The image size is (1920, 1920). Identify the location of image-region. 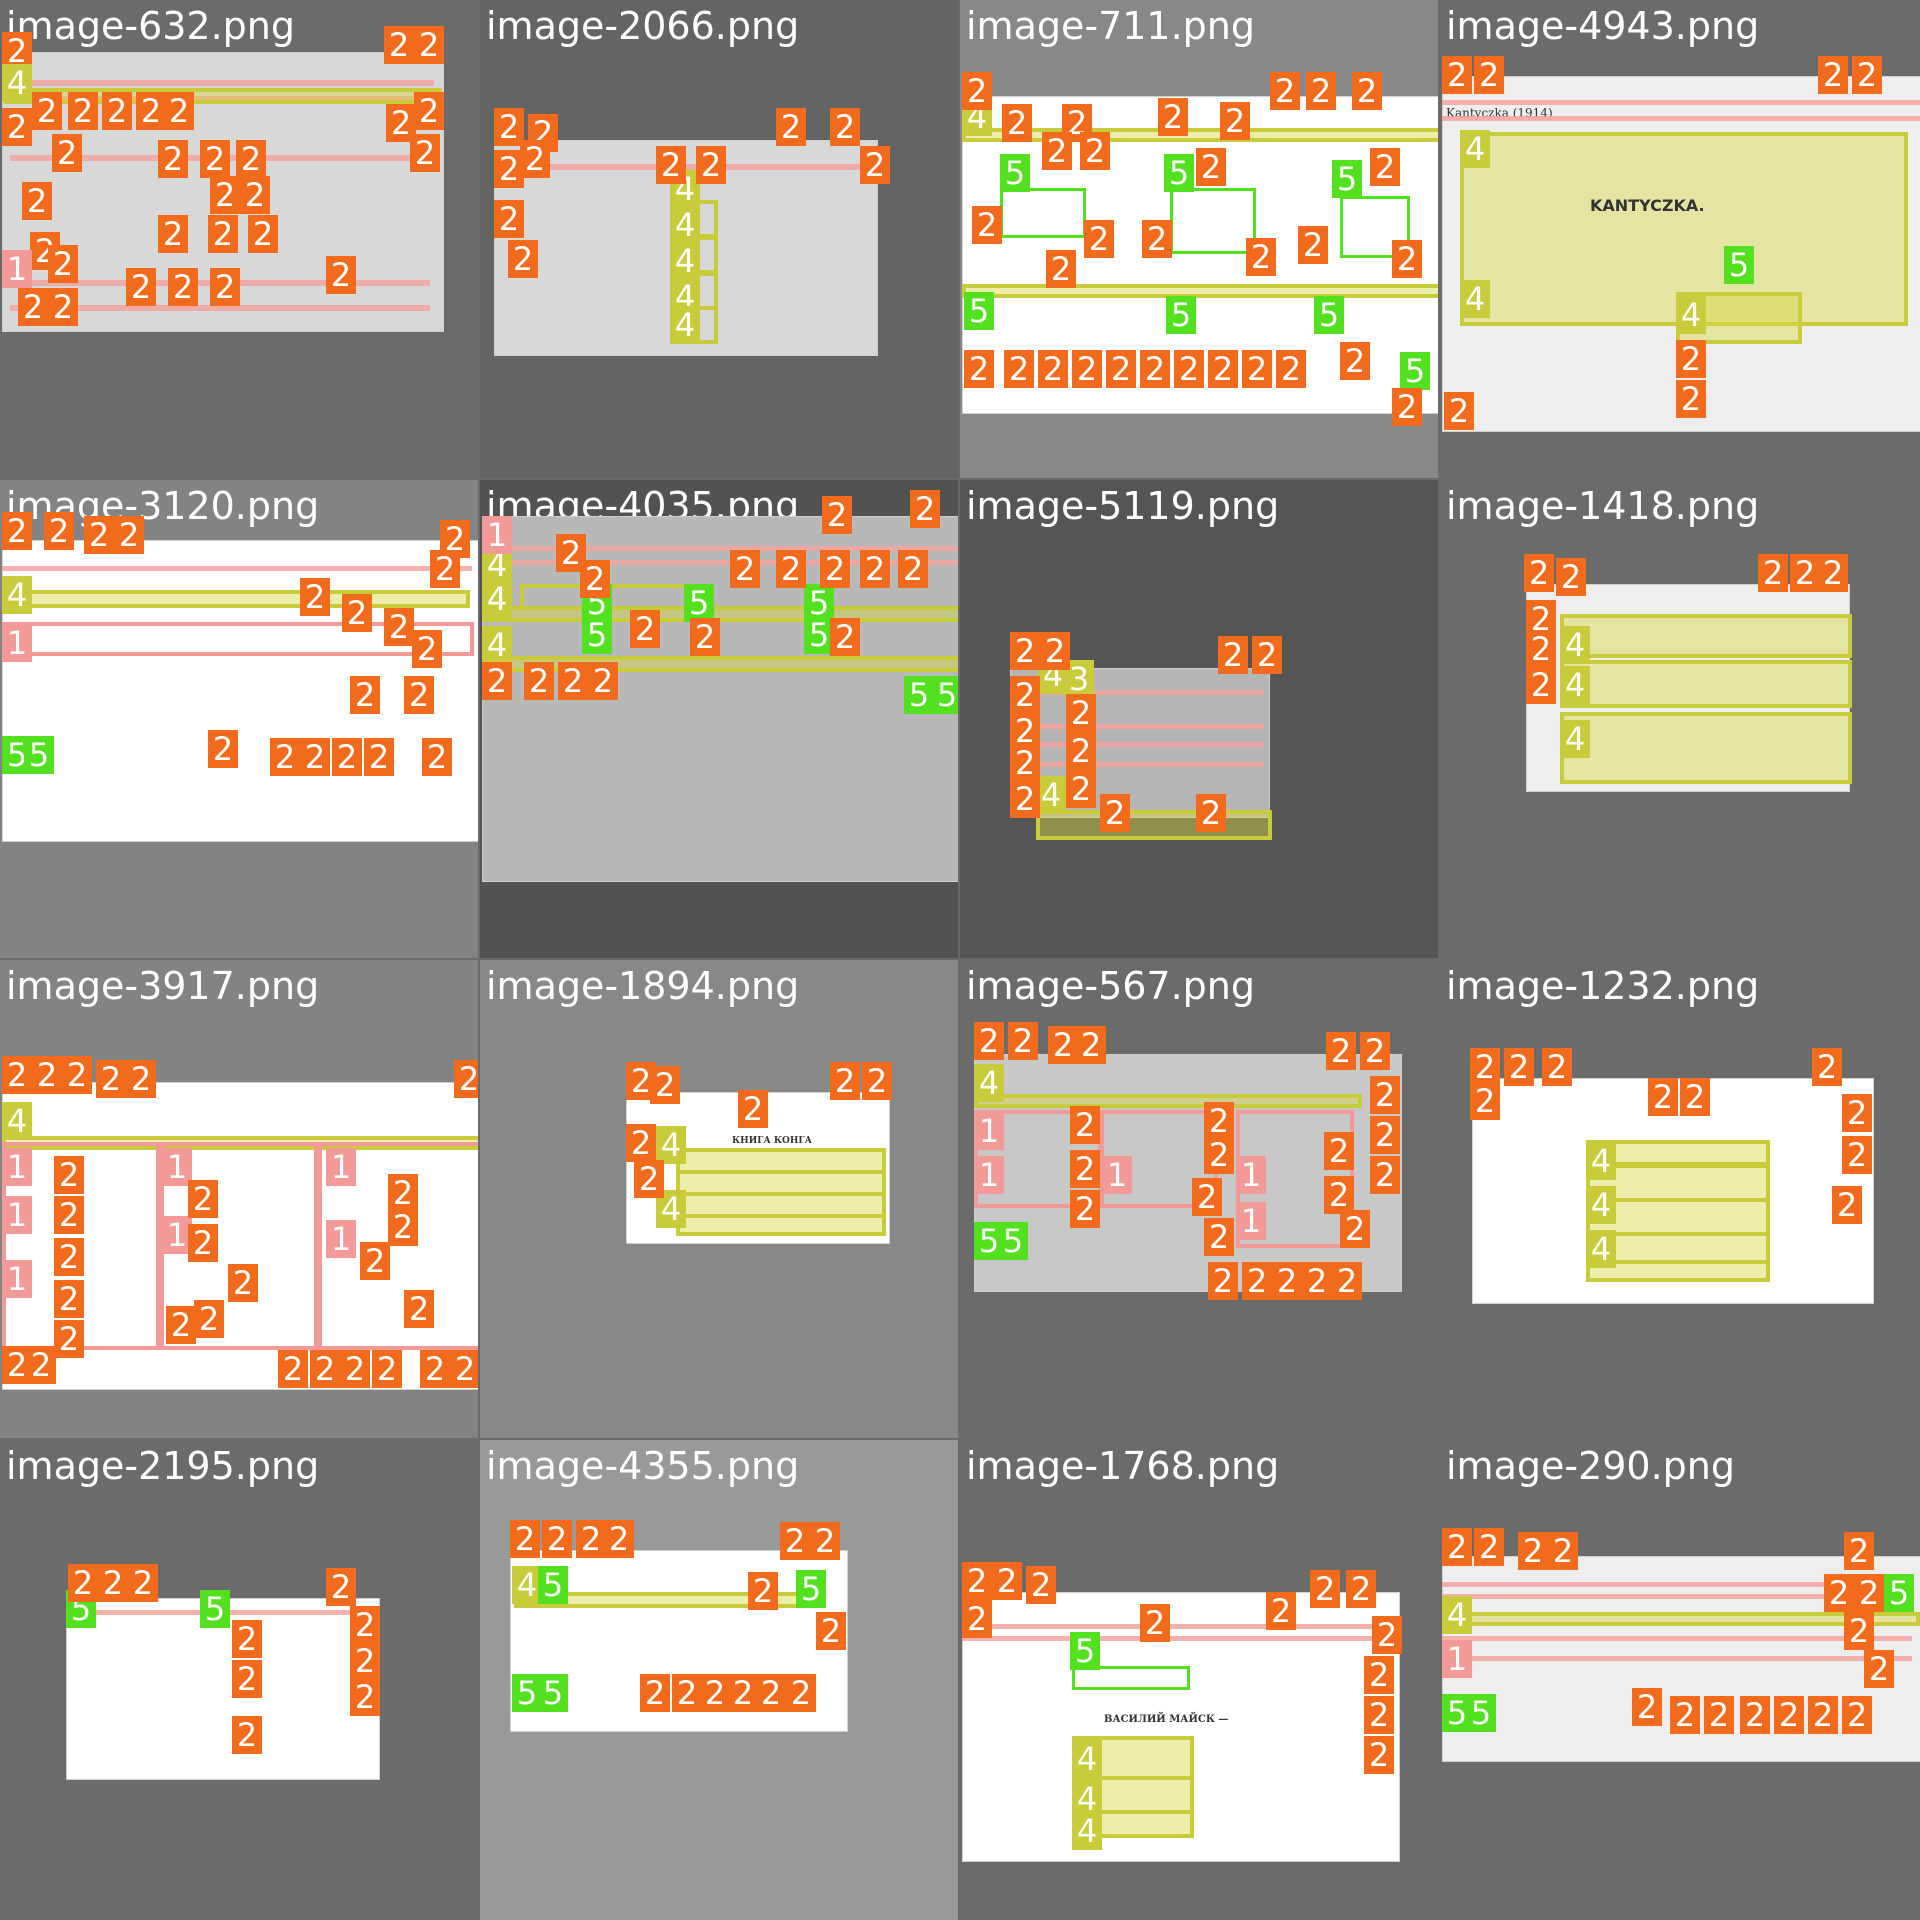
(1043, 213).